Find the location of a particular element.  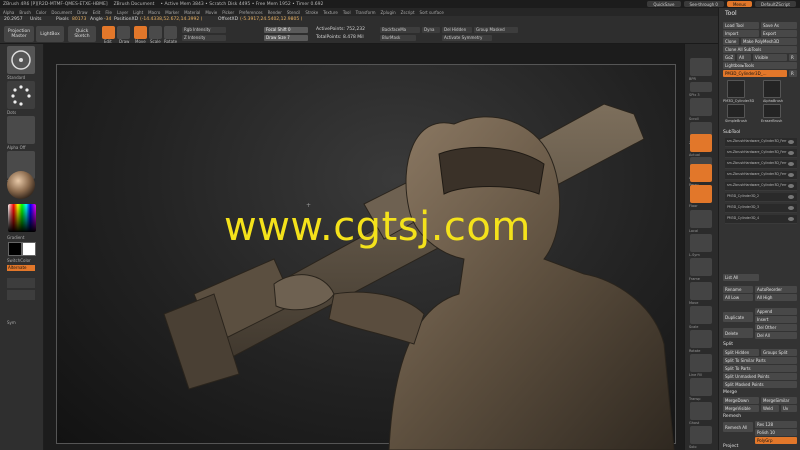

split-parts-button: Split To Parts is located at coordinates (760, 368).